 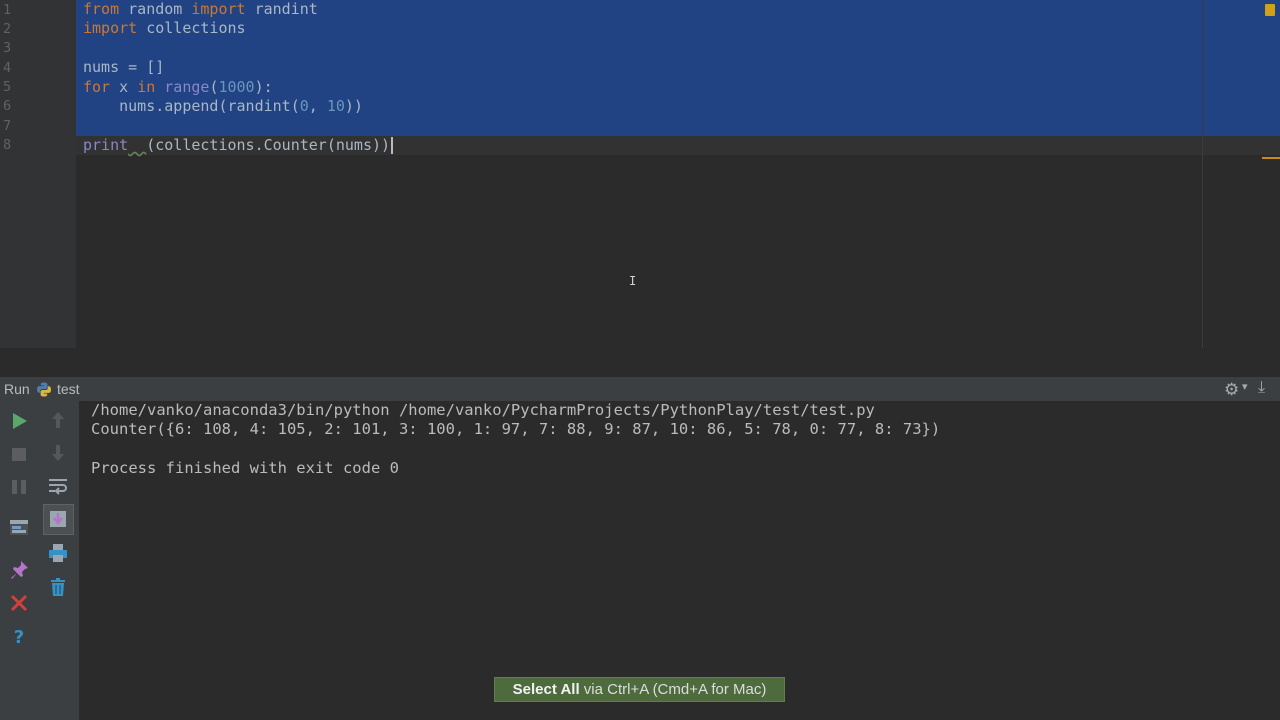 What do you see at coordinates (19, 603) in the screenshot?
I see `close-icon` at bounding box center [19, 603].